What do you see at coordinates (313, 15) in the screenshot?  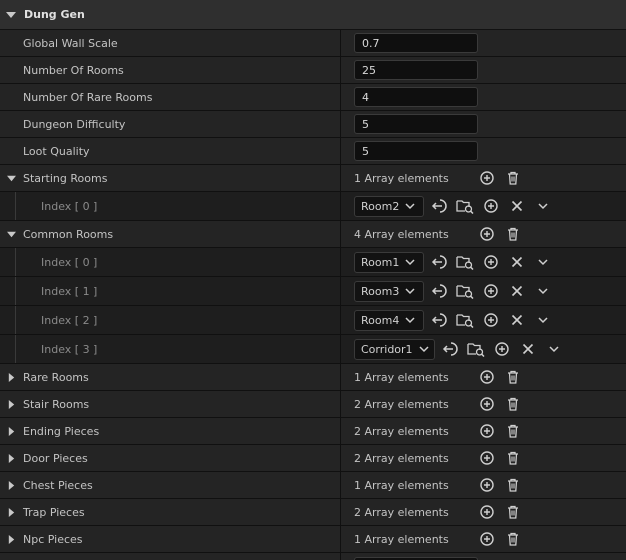 I see `category-header-dung-gen: Dung Gen` at bounding box center [313, 15].